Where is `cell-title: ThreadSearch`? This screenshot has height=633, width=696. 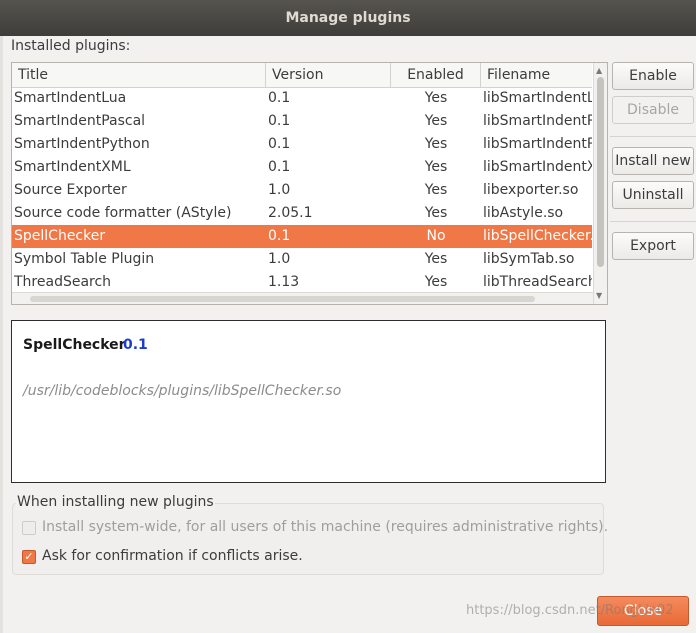
cell-title: ThreadSearch is located at coordinates (63, 282).